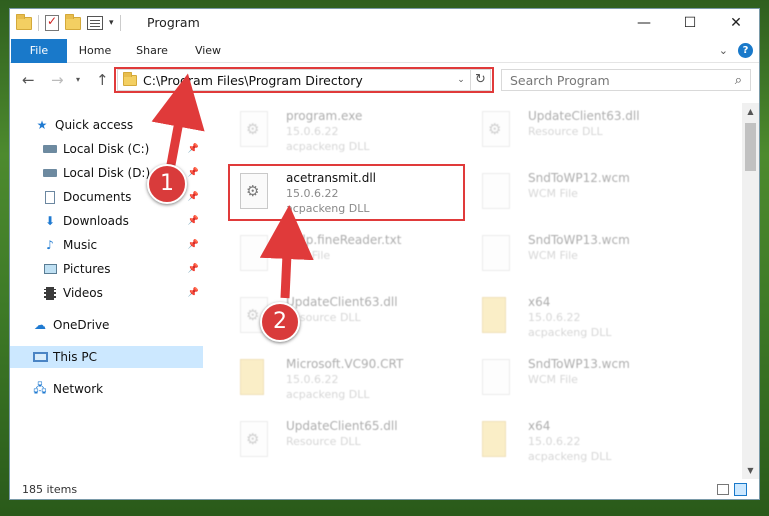 Image resolution: width=769 pixels, height=516 pixels. What do you see at coordinates (750, 470) in the screenshot?
I see `scroll-down-arrow-icon: ▼` at bounding box center [750, 470].